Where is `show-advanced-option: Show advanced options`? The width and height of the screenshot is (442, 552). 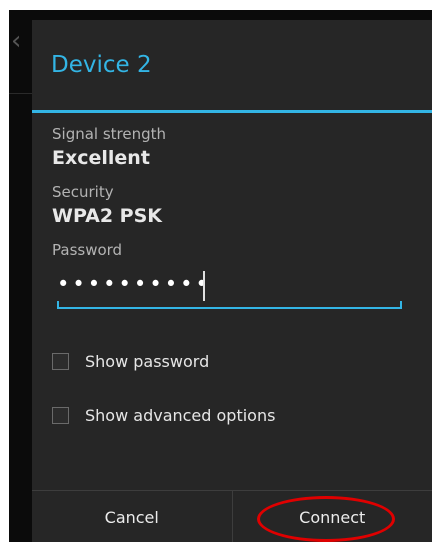
show-advanced-option: Show advanced options is located at coordinates (242, 415).